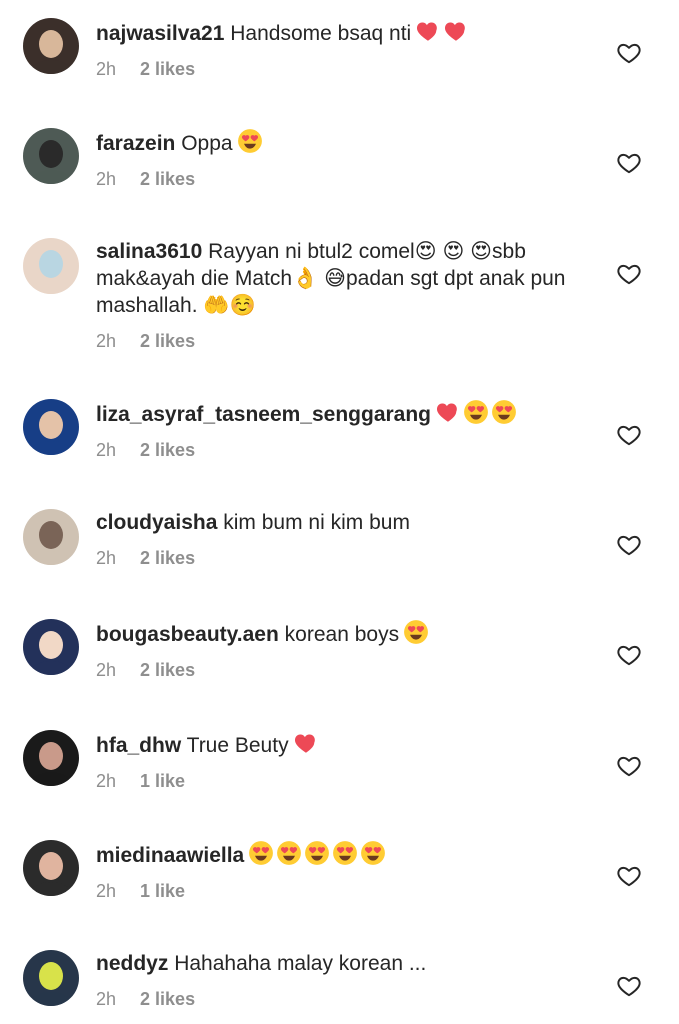 Image resolution: width=679 pixels, height=1024 pixels. What do you see at coordinates (207, 143) in the screenshot?
I see `comment-message: Oppa` at bounding box center [207, 143].